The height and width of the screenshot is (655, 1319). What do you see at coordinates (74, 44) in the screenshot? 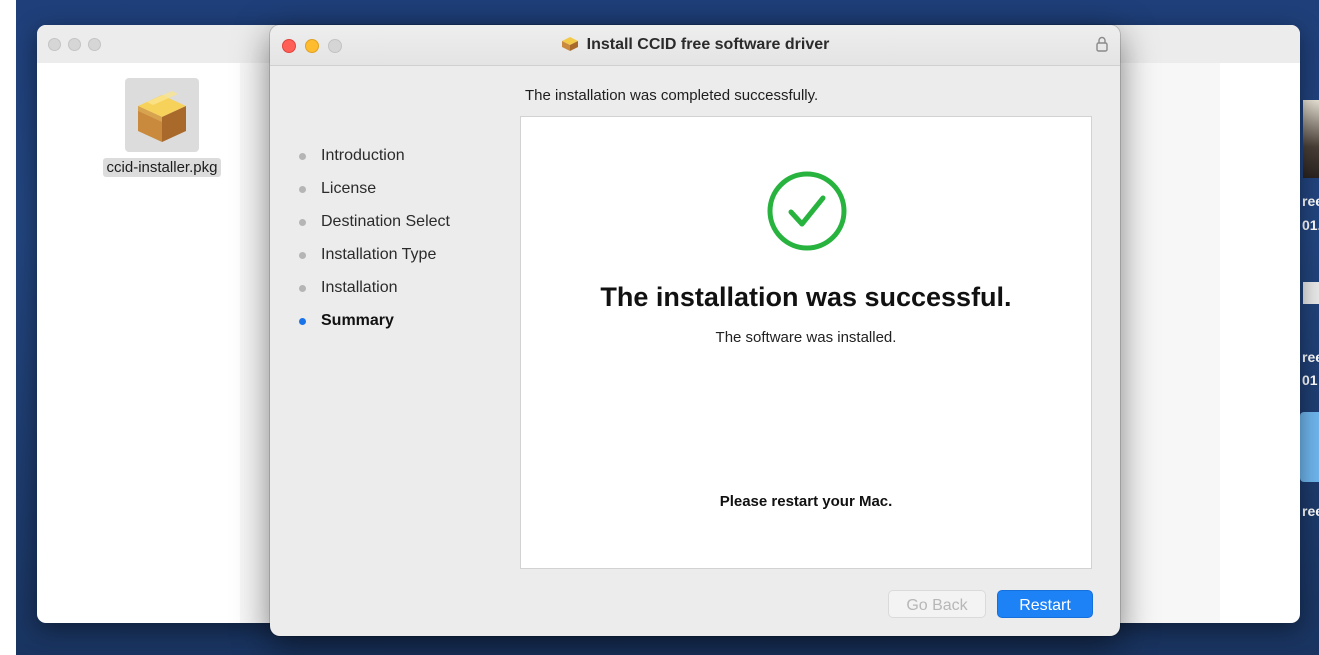
I see `finder-minimize-button` at bounding box center [74, 44].